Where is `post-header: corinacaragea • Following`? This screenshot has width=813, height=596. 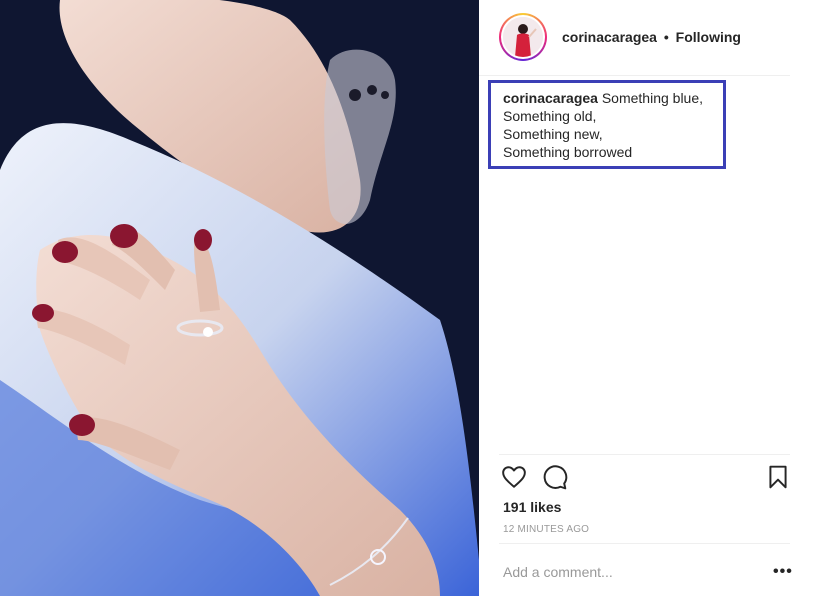 post-header: corinacaragea • Following is located at coordinates (634, 38).